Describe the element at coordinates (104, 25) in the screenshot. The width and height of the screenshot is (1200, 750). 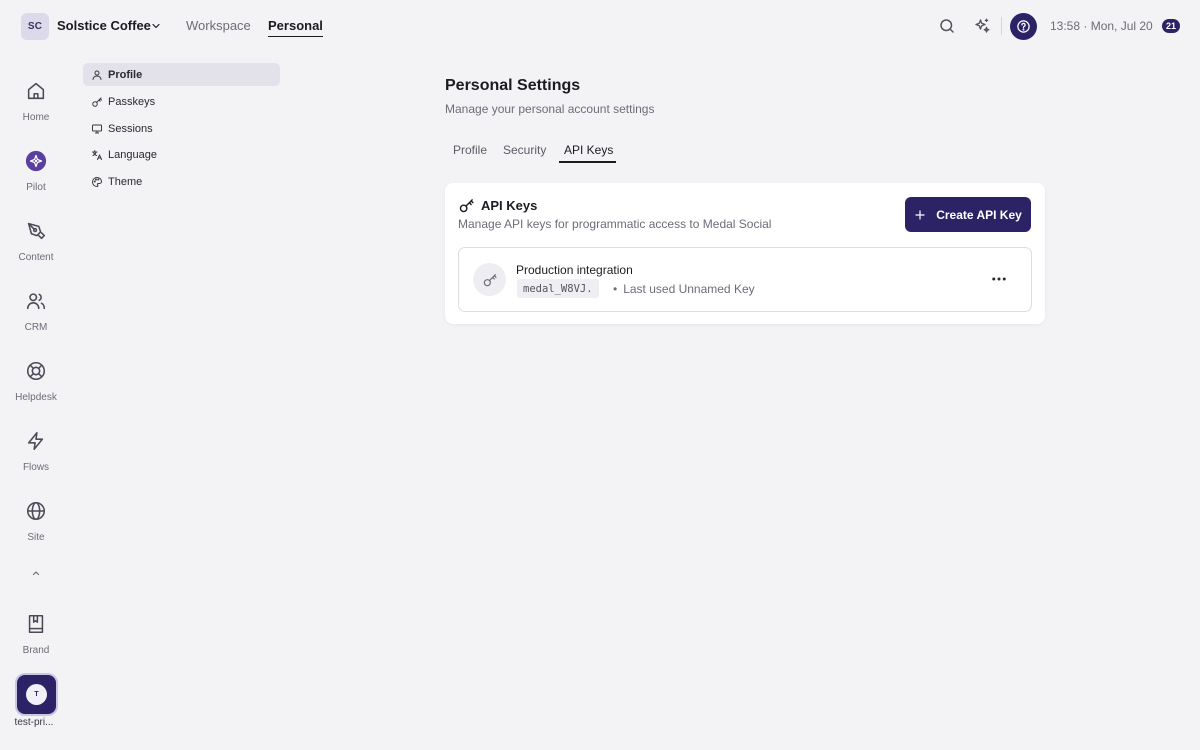
I see `workspace-name: Solstice Coffee` at that location.